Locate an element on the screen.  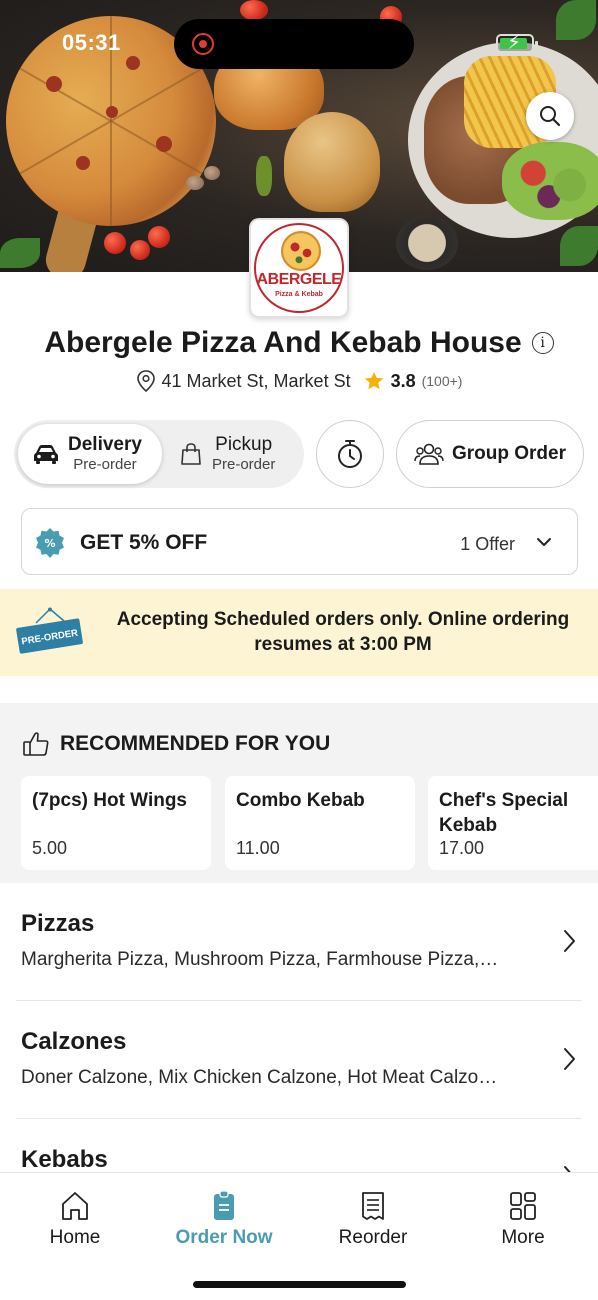
kebab-plate-image is located at coordinates (503, 140).